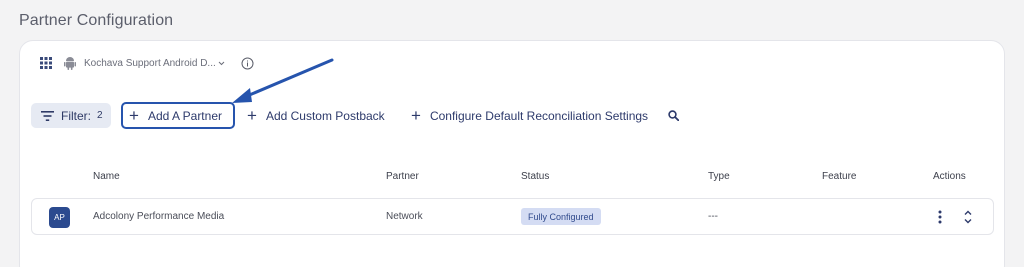 The image size is (1024, 267). I want to click on column-header-actions: Actions, so click(949, 176).